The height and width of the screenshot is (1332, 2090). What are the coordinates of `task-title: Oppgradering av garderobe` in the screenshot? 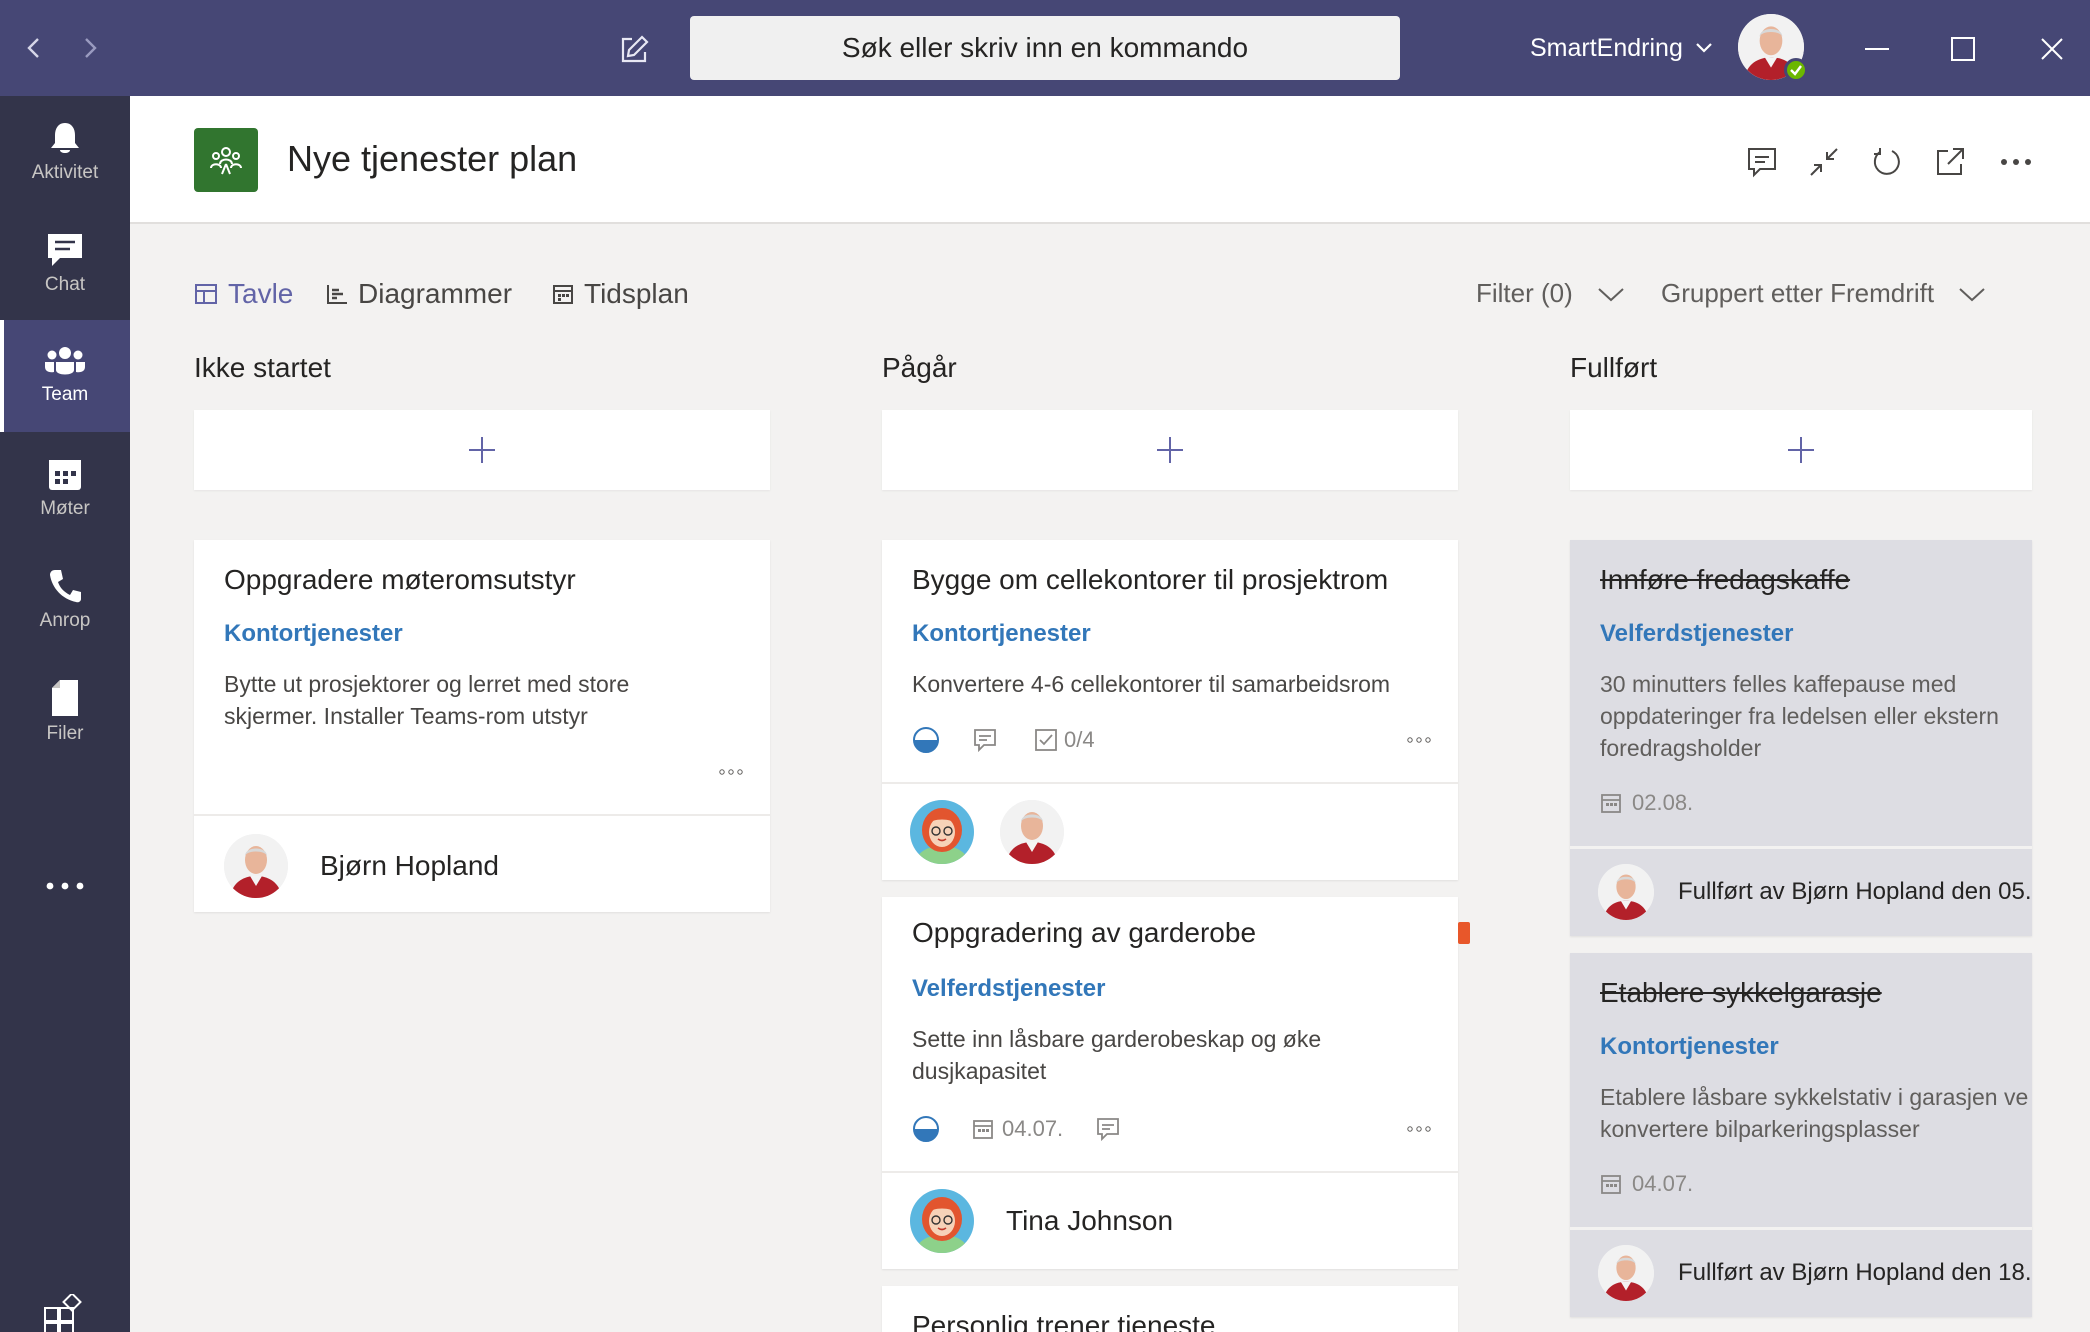 It's located at (1084, 932).